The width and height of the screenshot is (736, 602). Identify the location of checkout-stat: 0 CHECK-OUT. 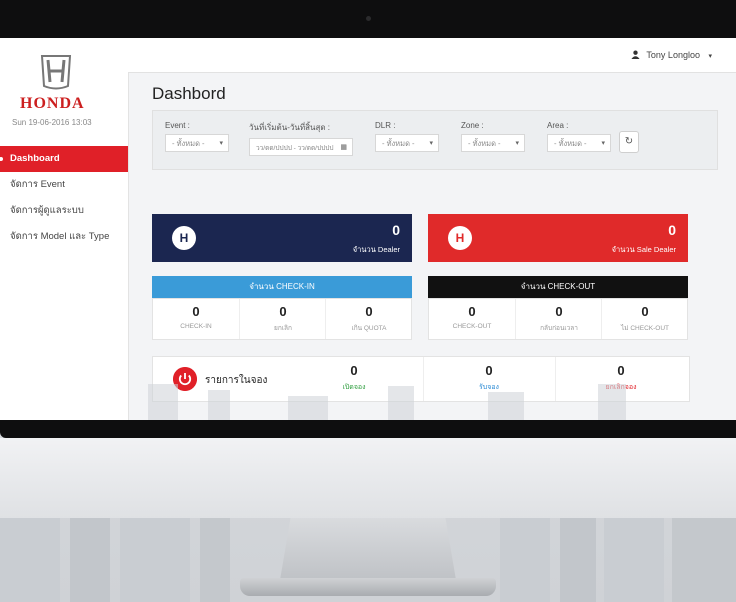
(472, 319).